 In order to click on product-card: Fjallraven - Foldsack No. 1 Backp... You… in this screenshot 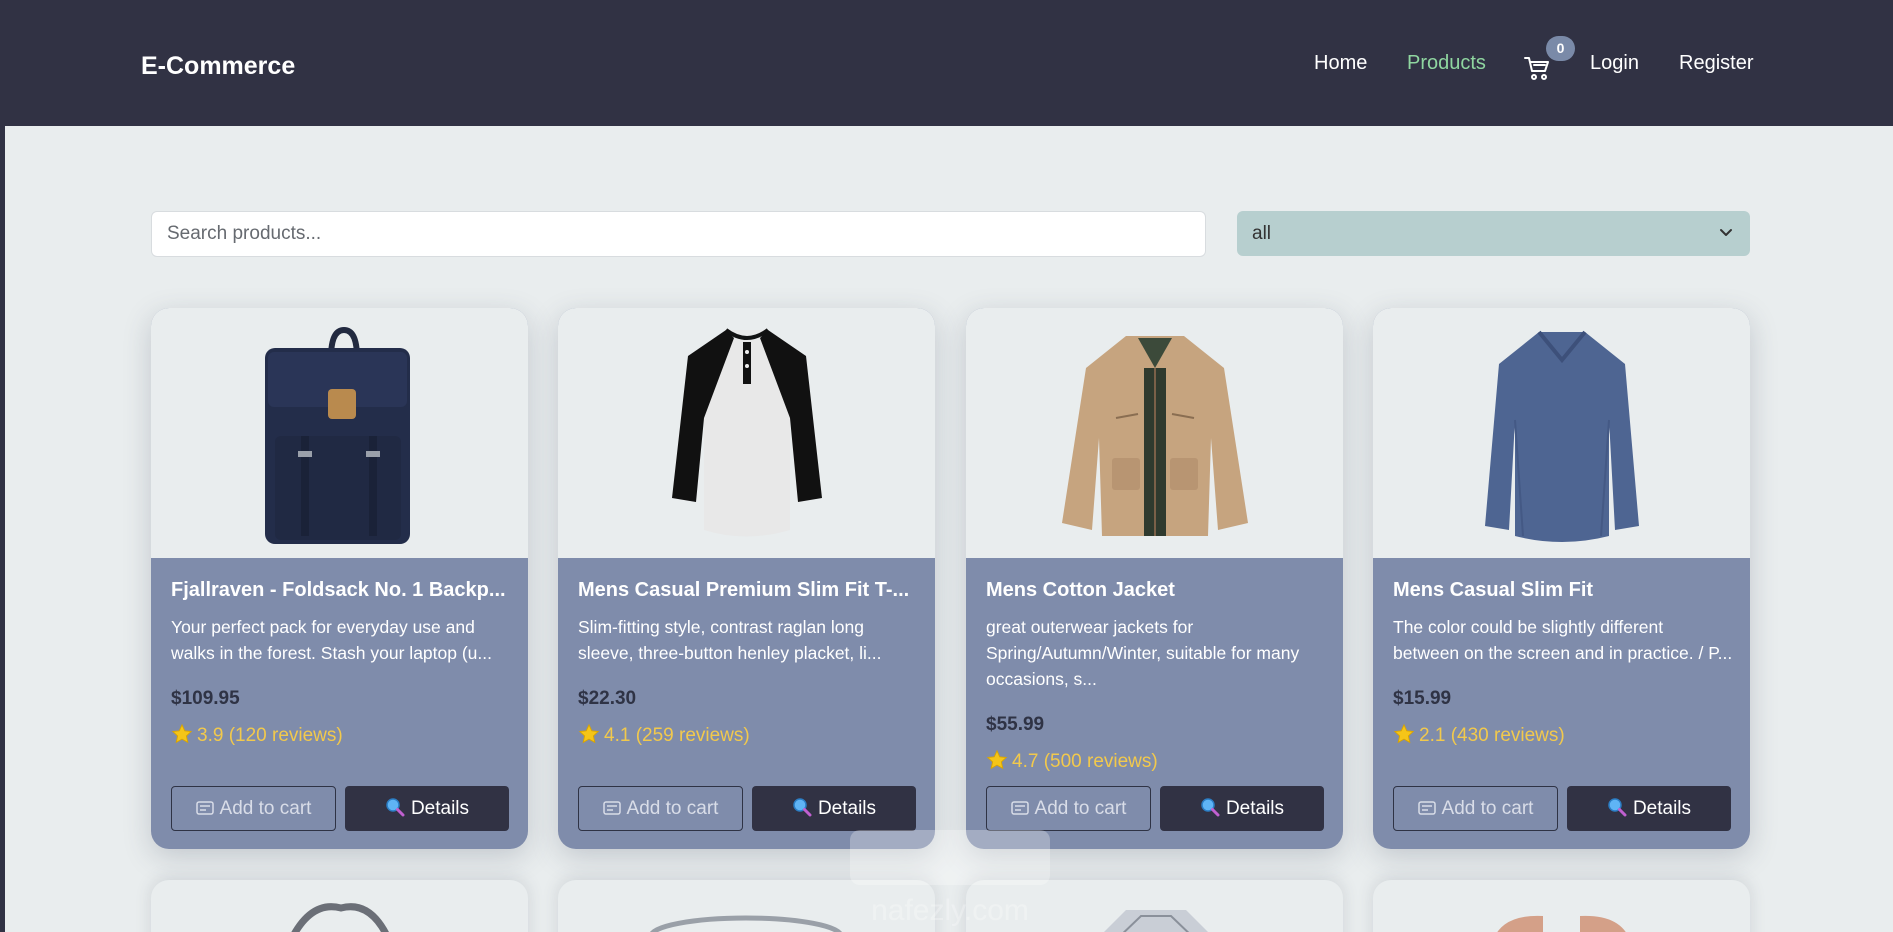, I will do `click(339, 578)`.